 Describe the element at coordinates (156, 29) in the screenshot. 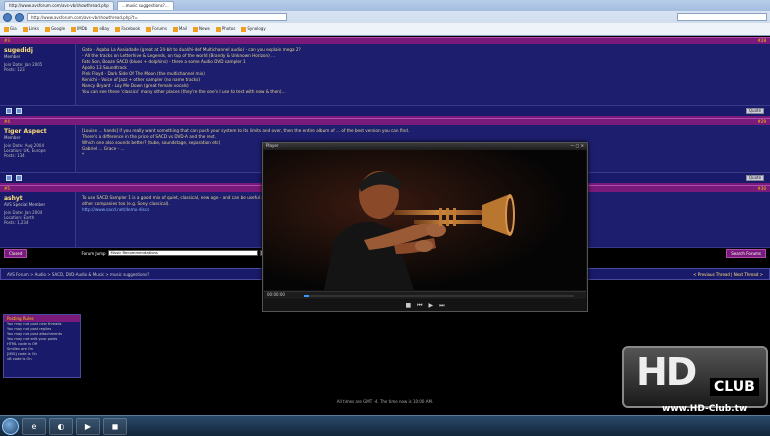

I see `bookmark: Forums` at that location.